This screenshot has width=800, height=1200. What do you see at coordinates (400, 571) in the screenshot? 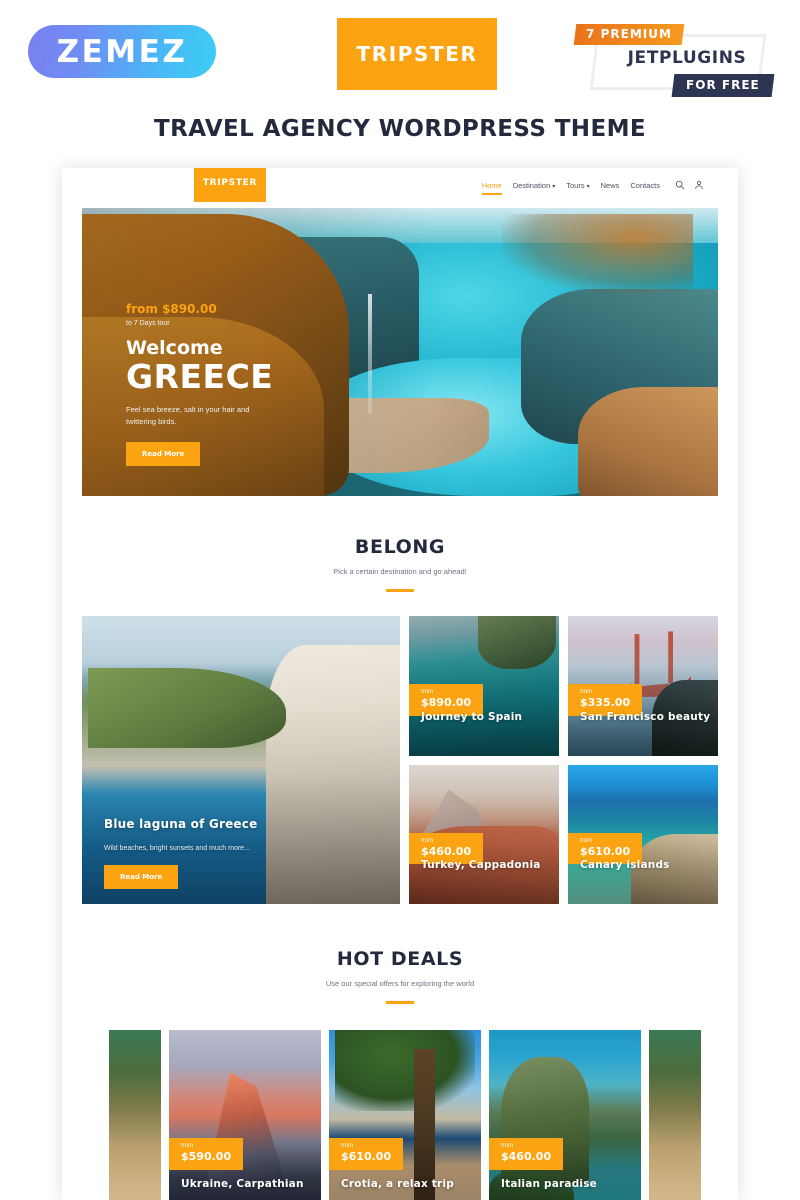
I see `belong-subtitle: Pick a certain destination and go ahead!` at bounding box center [400, 571].